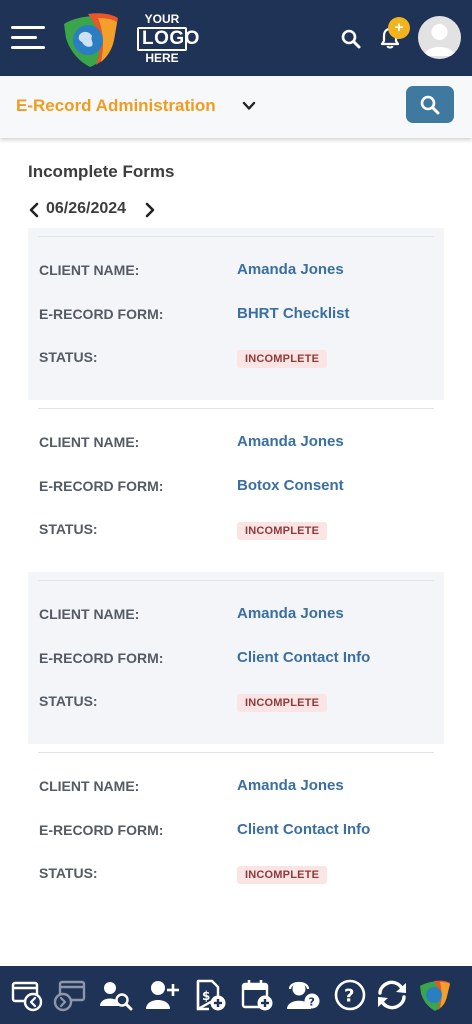 The image size is (472, 1024). Describe the element at coordinates (116, 106) in the screenshot. I see `module-title: E-Record Administration` at that location.